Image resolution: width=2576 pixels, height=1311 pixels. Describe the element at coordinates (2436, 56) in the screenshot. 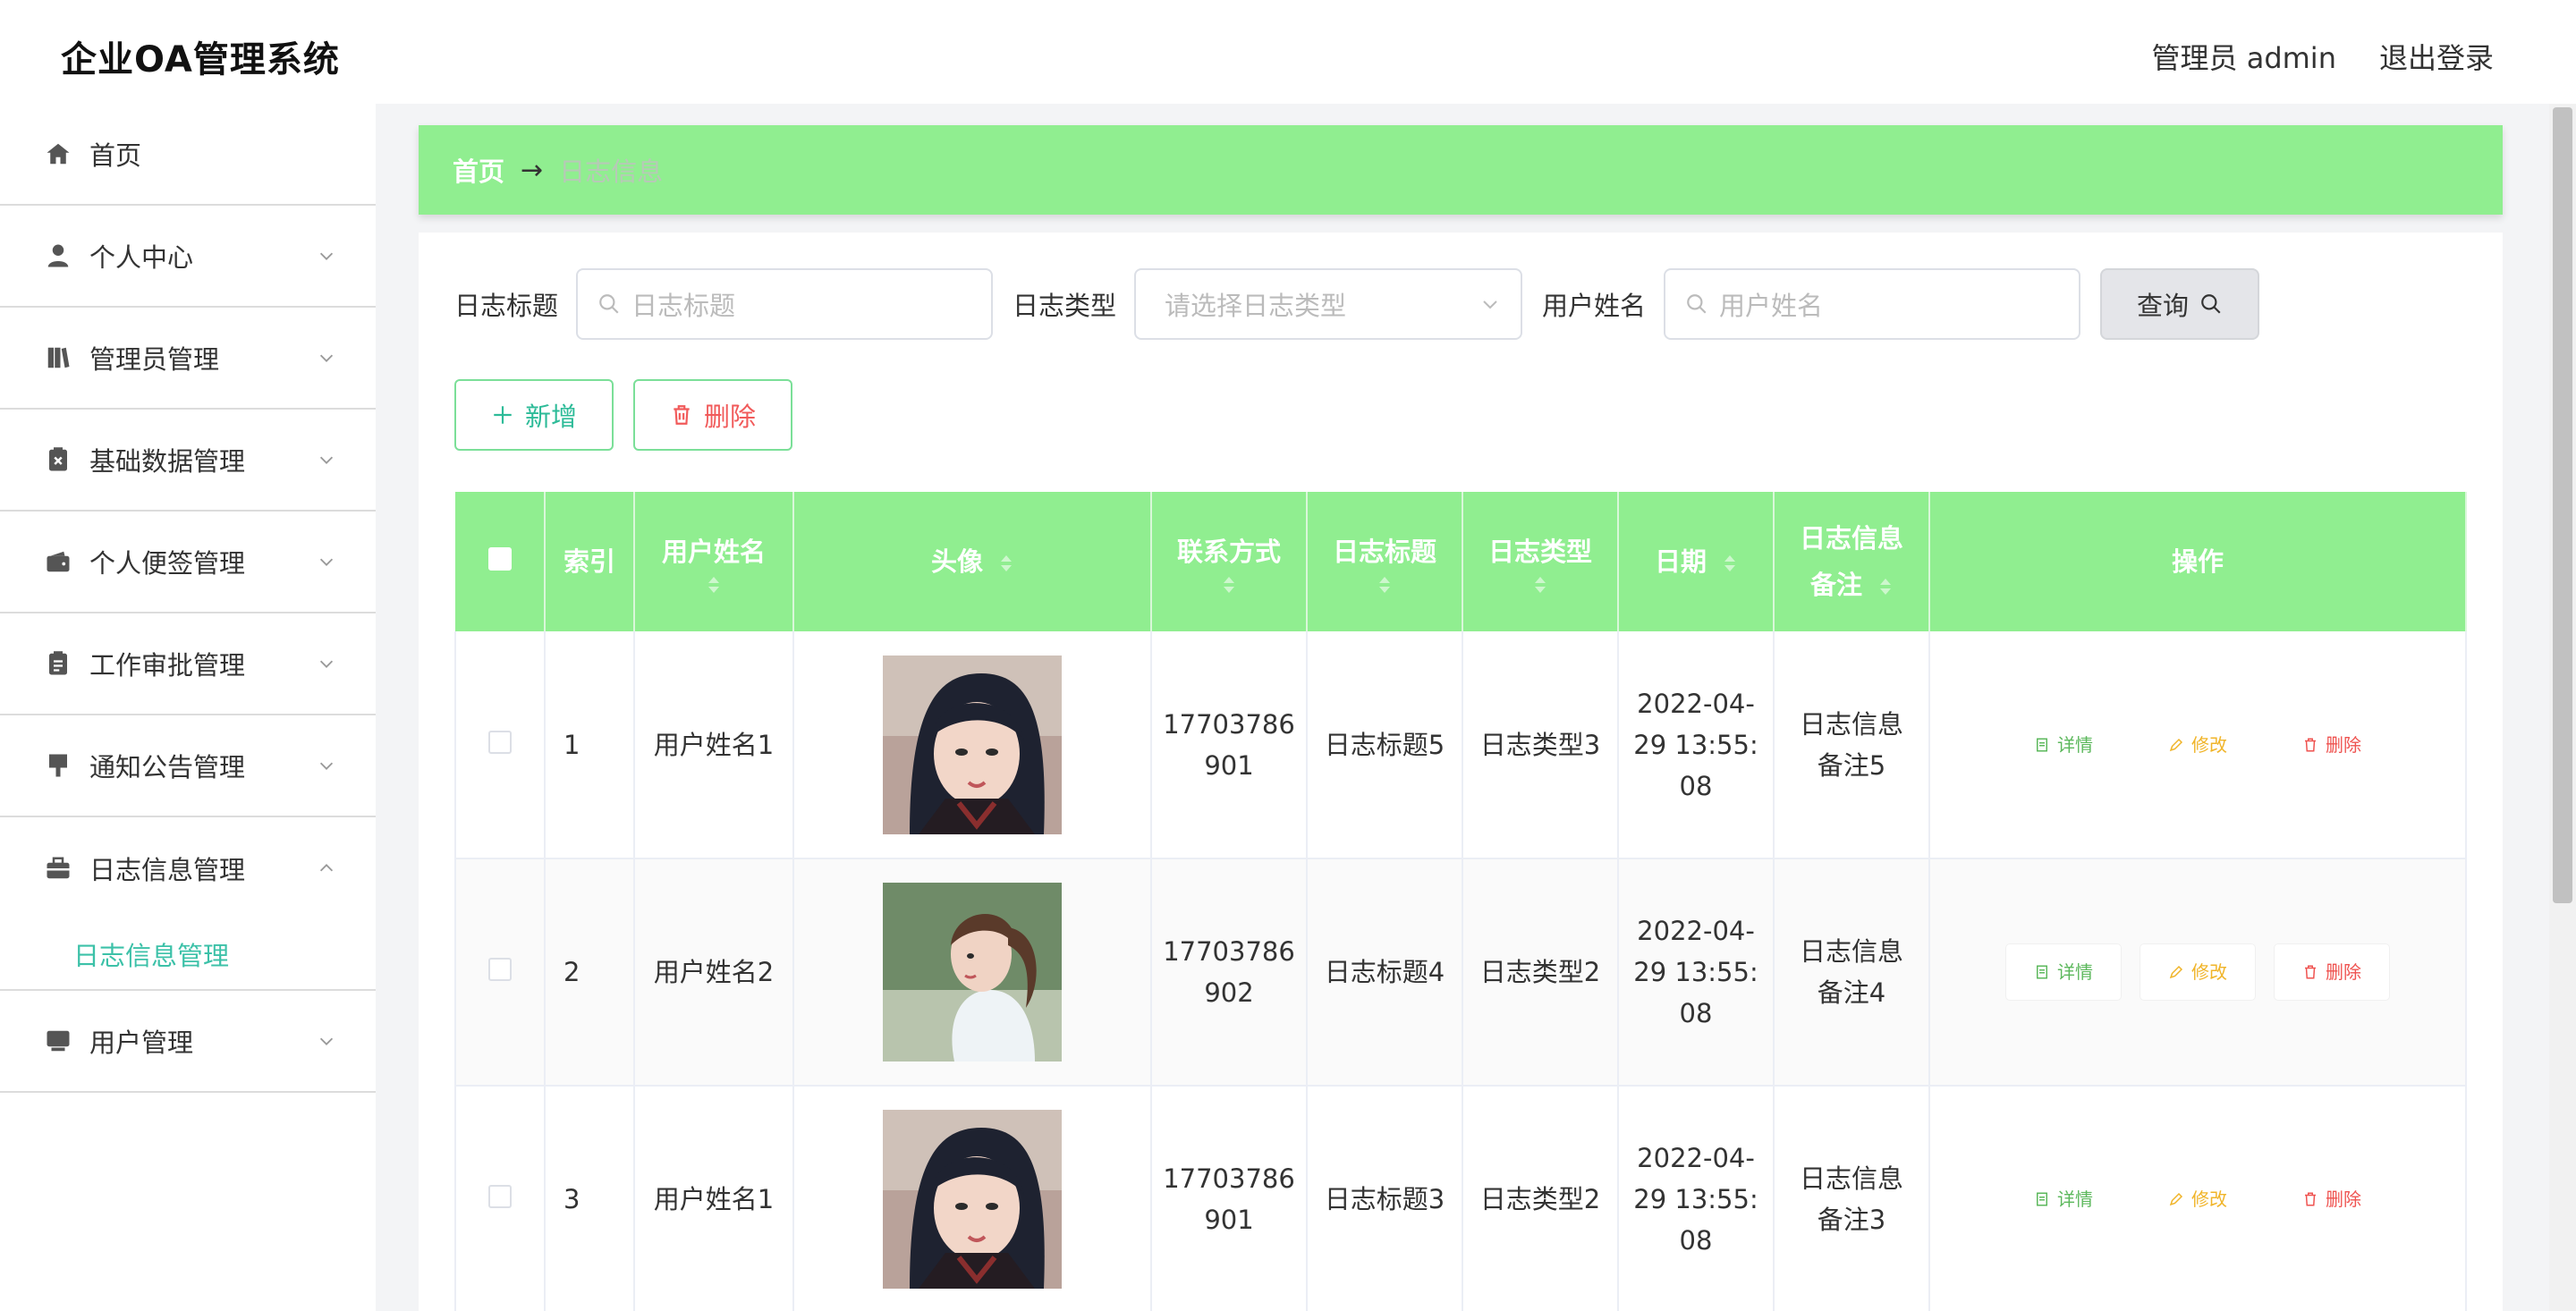

I see `logout-link: 退出登录` at that location.